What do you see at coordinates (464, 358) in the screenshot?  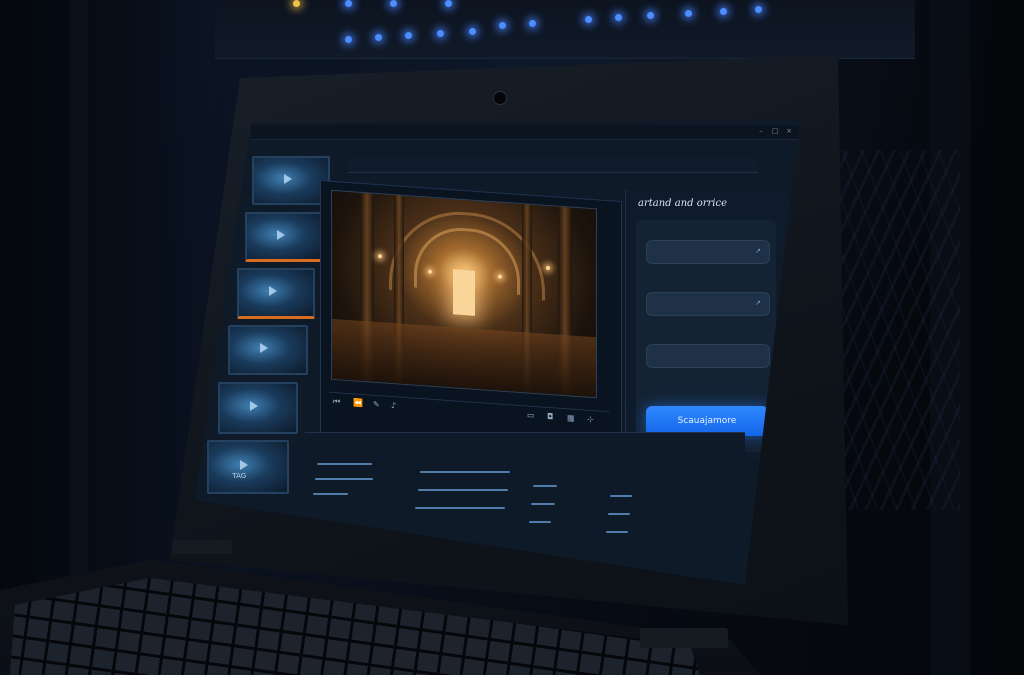 I see `corridor-floor` at bounding box center [464, 358].